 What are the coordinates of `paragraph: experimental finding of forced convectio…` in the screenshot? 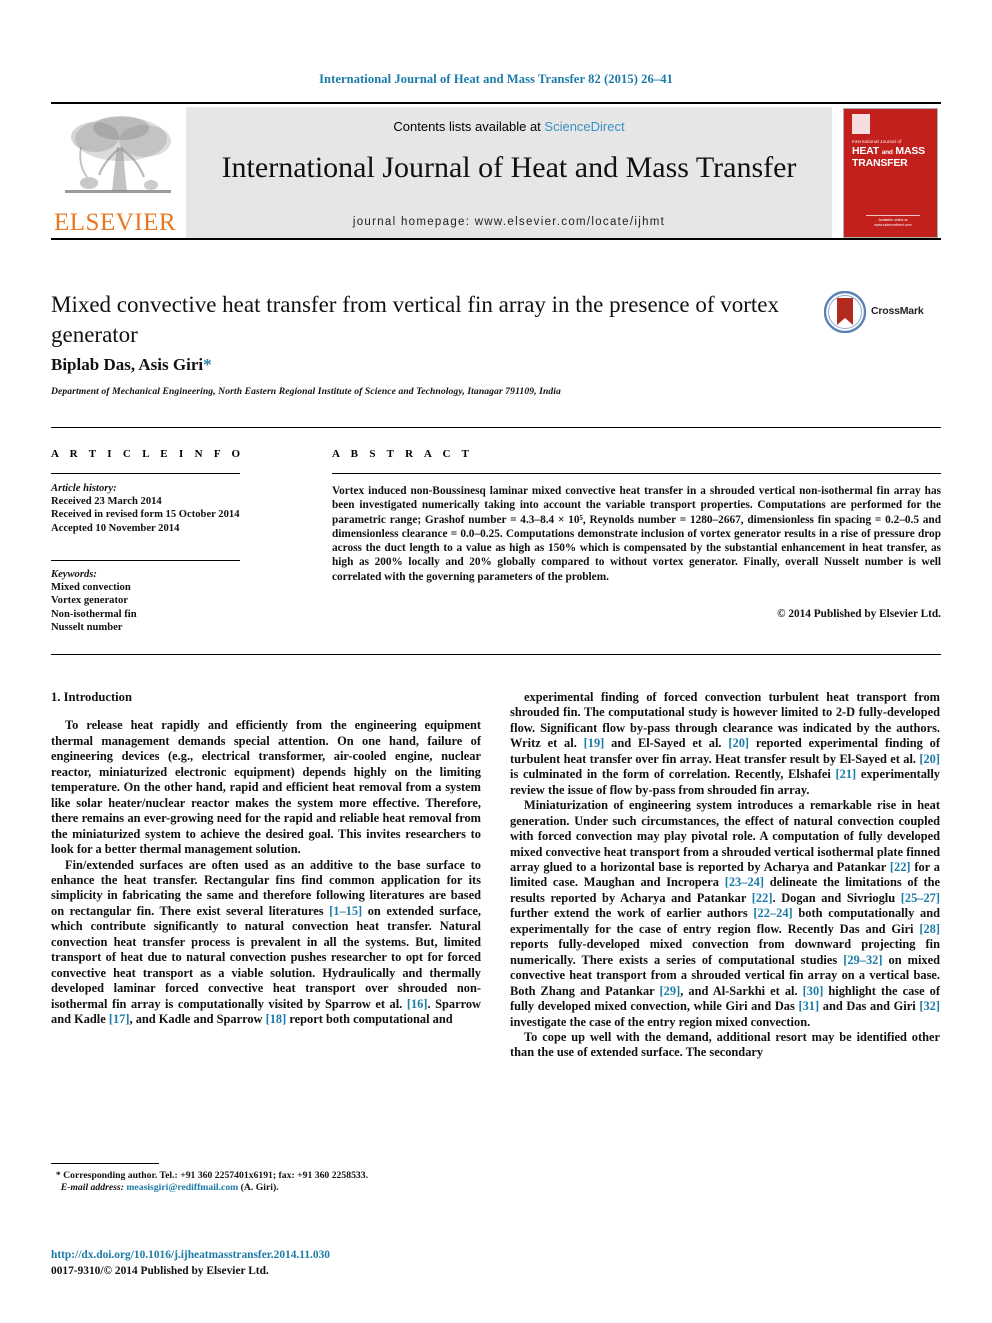 It's located at (725, 744).